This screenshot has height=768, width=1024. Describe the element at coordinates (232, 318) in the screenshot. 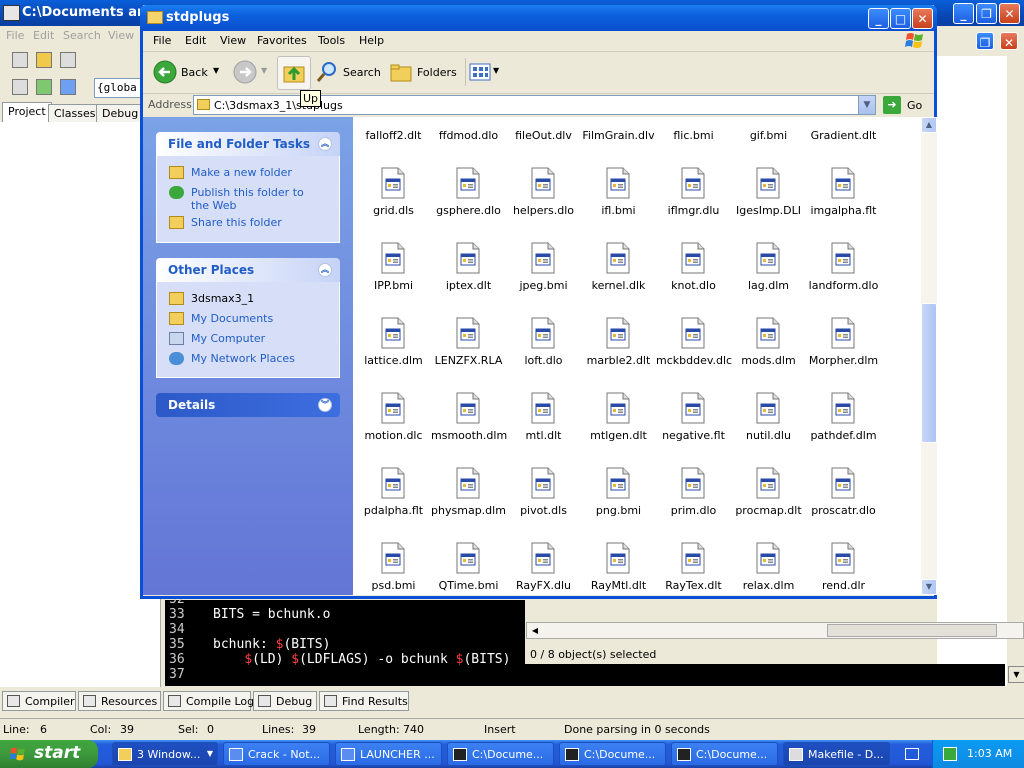

I see `place-label: My Documents` at that location.